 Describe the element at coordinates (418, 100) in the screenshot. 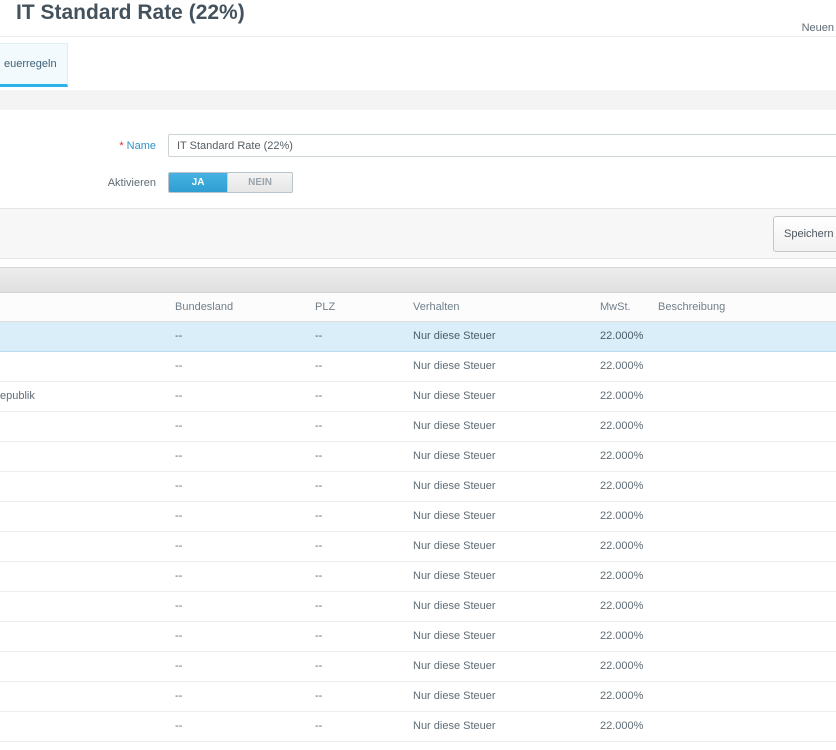

I see `panel-top-strip` at that location.